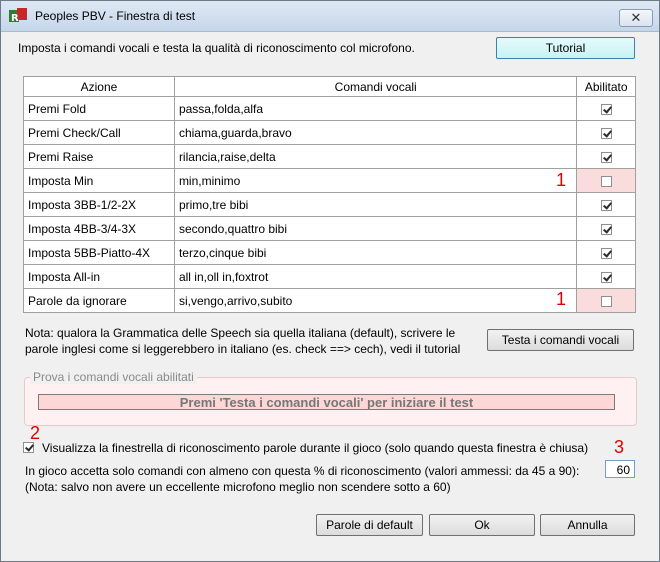 The height and width of the screenshot is (562, 660). I want to click on table-row: Imposta 3BB-1/2-2X primo,tre bibi, so click(329, 204).